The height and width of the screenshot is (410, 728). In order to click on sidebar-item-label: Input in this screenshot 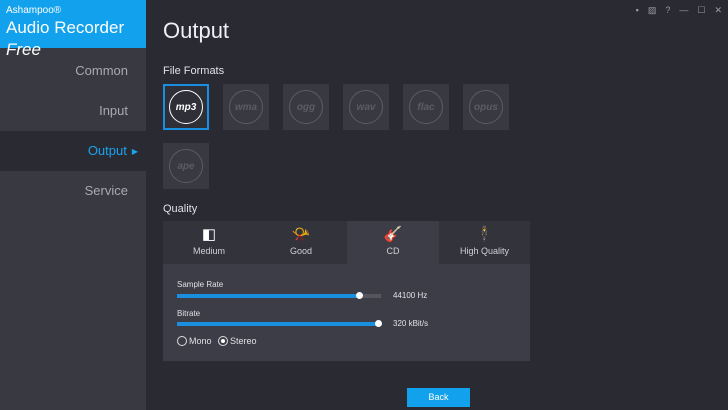, I will do `click(113, 110)`.